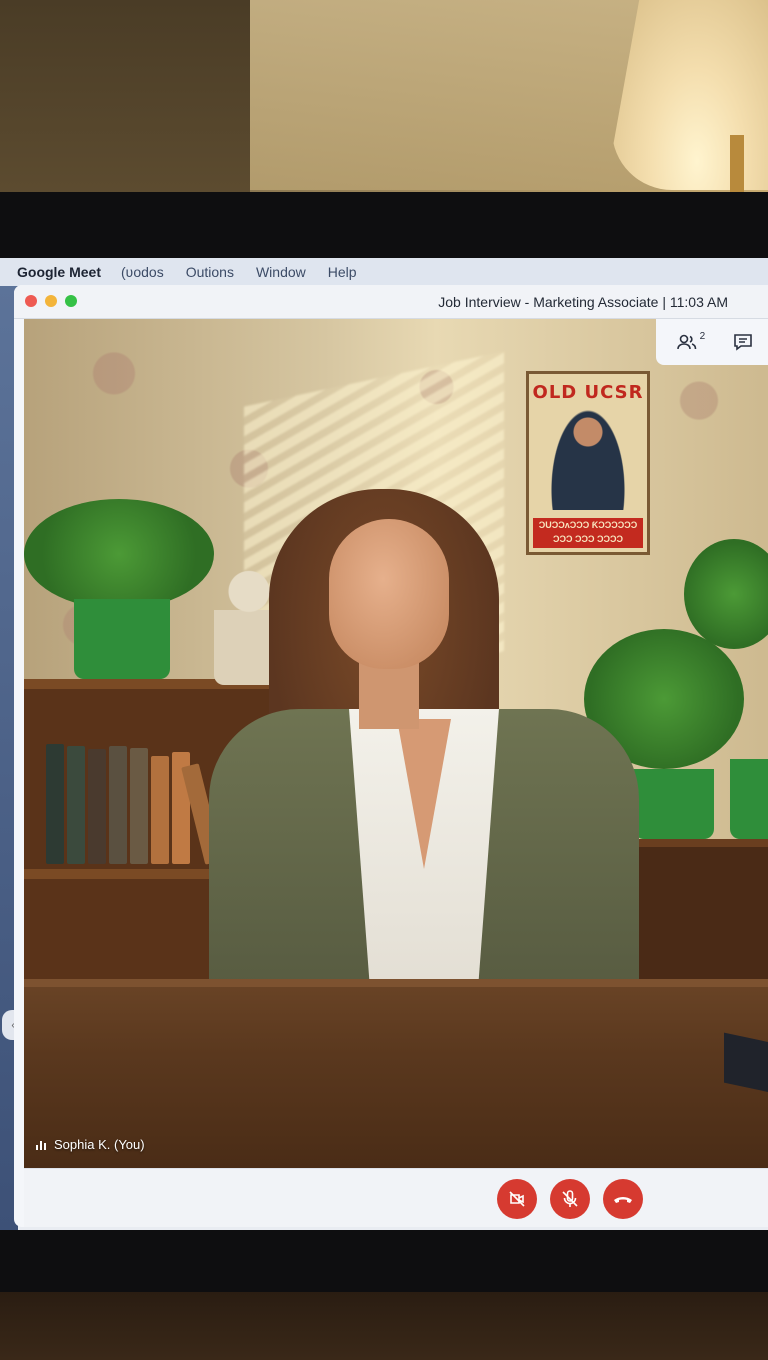  I want to click on chat-icon, so click(743, 342).